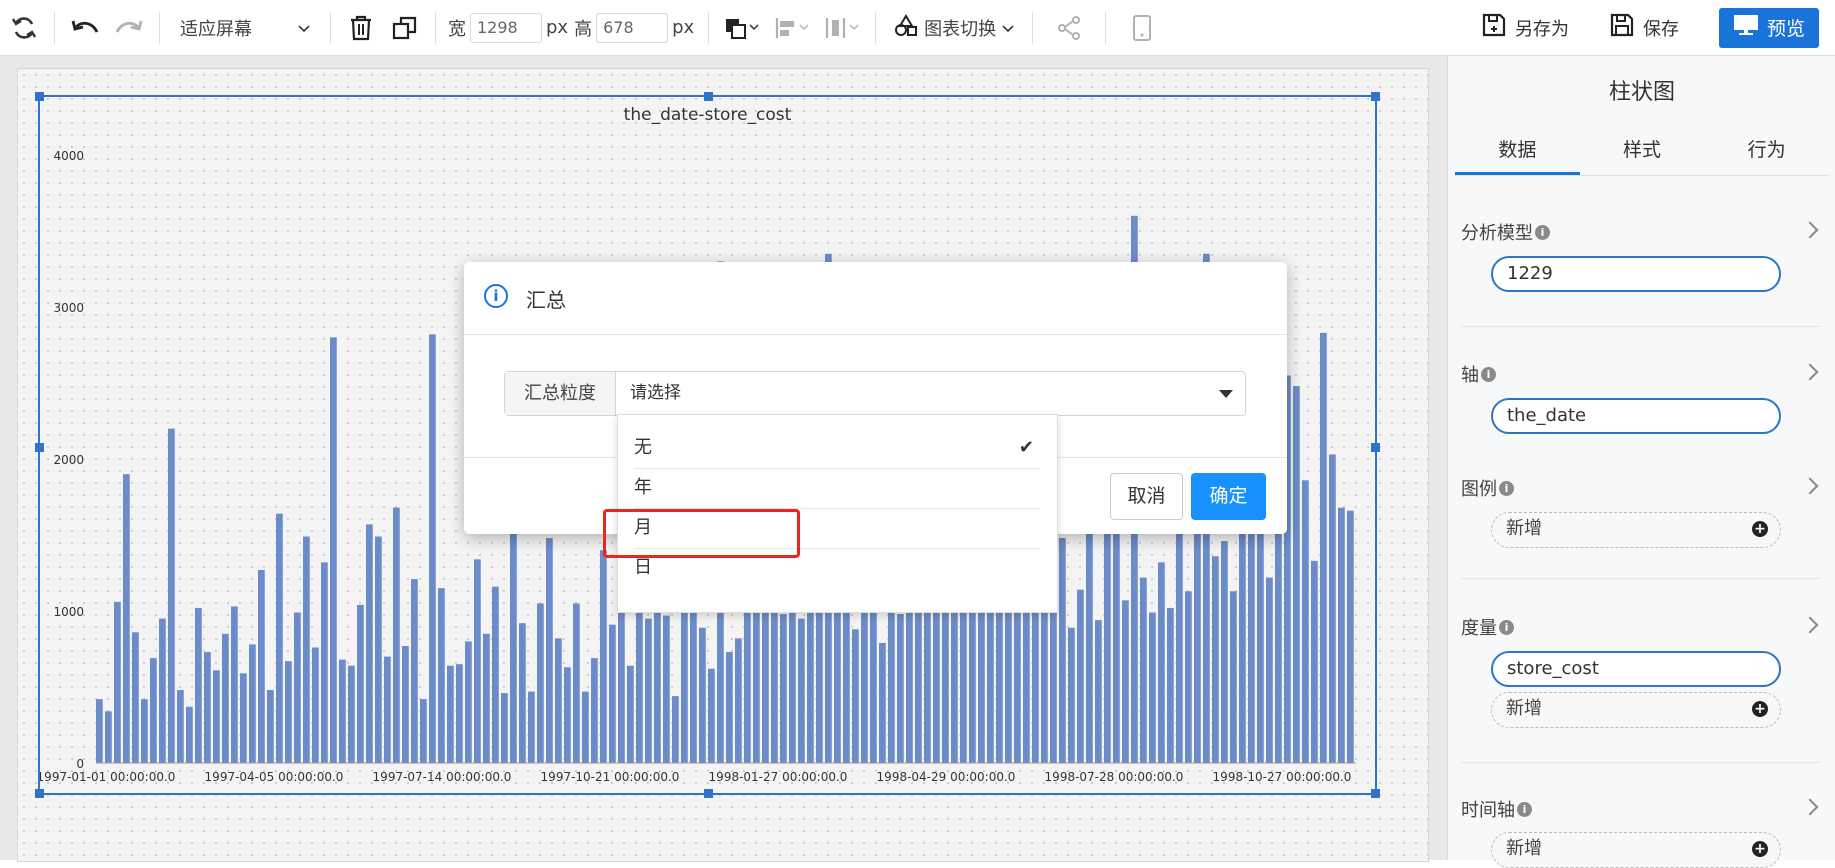 The width and height of the screenshot is (1835, 868). What do you see at coordinates (1785, 29) in the screenshot?
I see `preview-label: 预览` at bounding box center [1785, 29].